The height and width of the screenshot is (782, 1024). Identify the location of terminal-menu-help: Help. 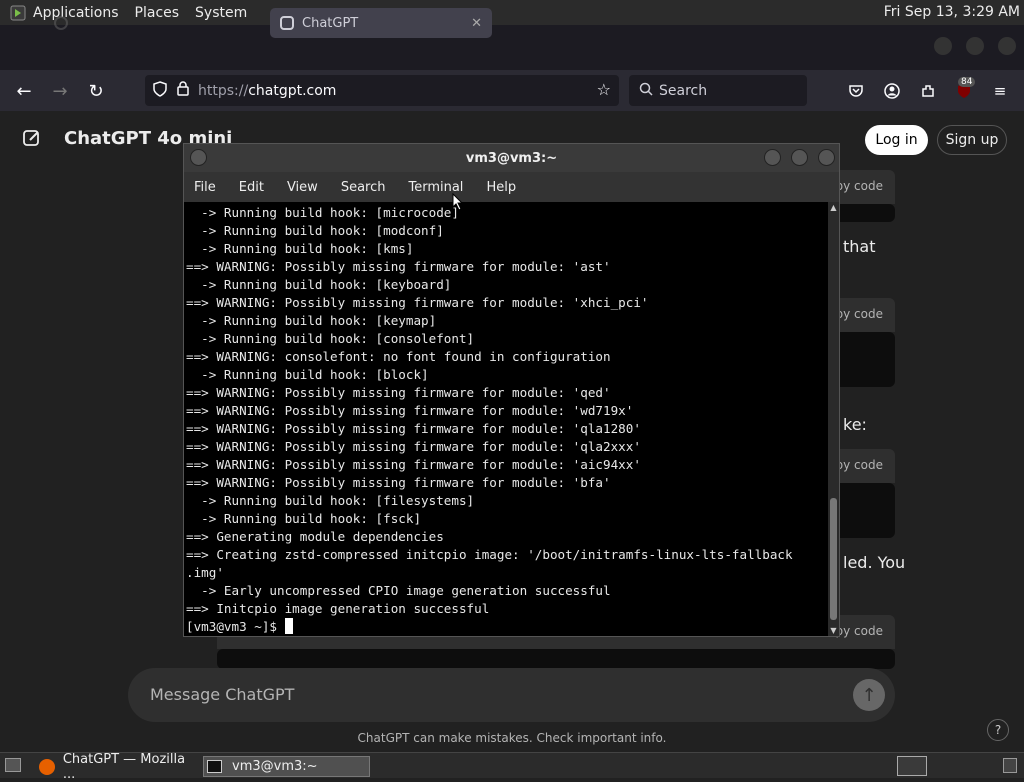
(501, 187).